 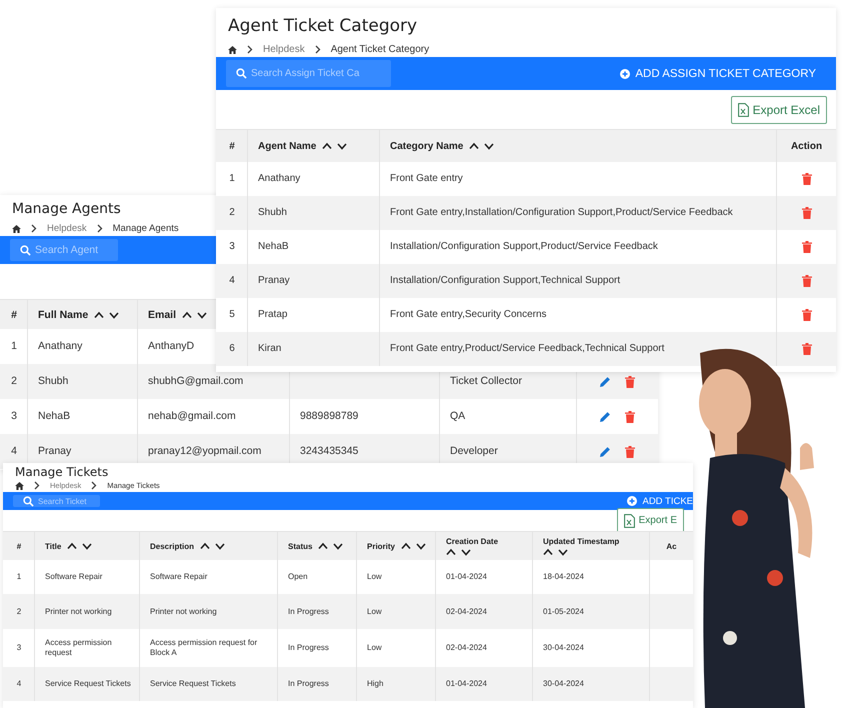 What do you see at coordinates (323, 26) in the screenshot?
I see `page-title: Agent Ticket Category` at bounding box center [323, 26].